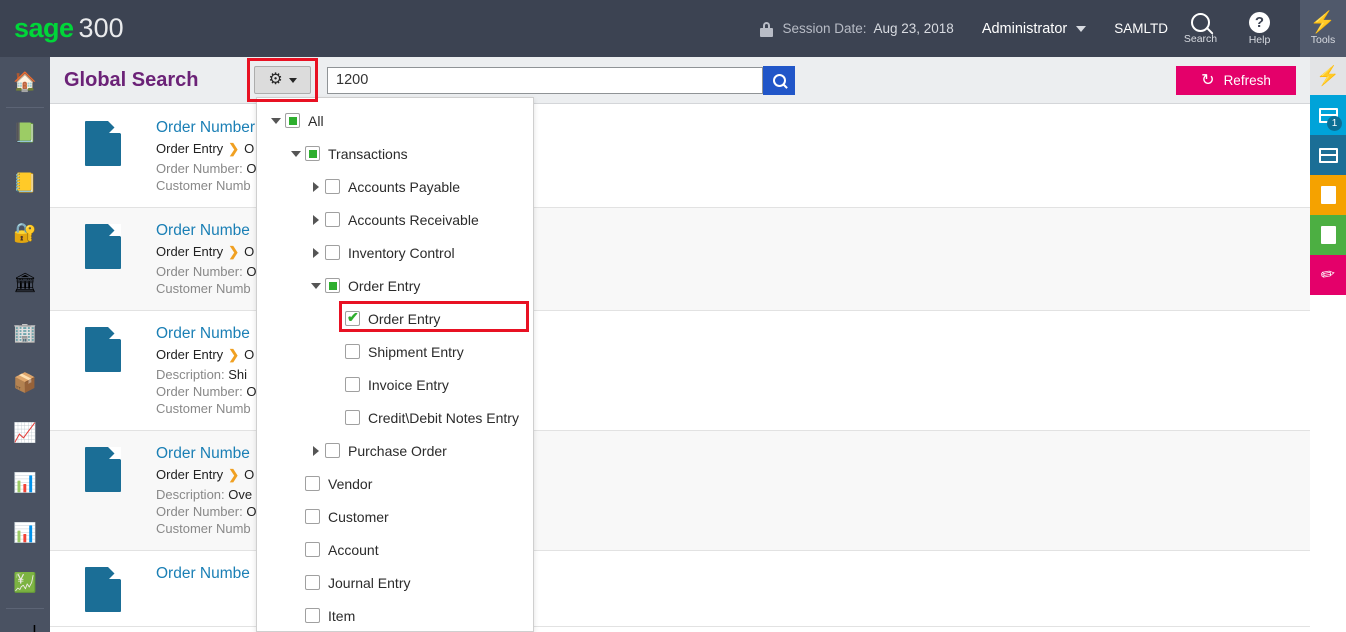  Describe the element at coordinates (25, 483) in the screenshot. I see `sidebar-item-purchase-orders: 📊` at that location.